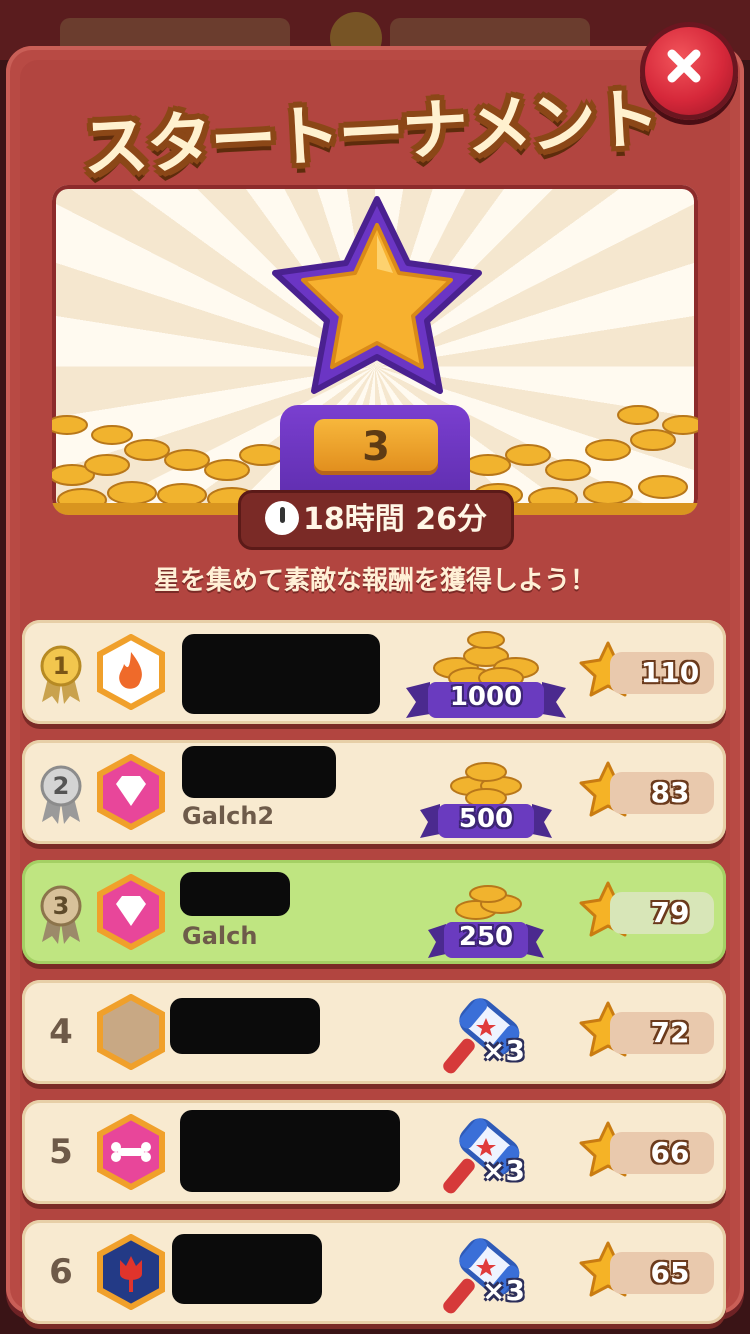 The width and height of the screenshot is (750, 1334). What do you see at coordinates (486, 937) in the screenshot?
I see `reward-amount: 250` at bounding box center [486, 937].